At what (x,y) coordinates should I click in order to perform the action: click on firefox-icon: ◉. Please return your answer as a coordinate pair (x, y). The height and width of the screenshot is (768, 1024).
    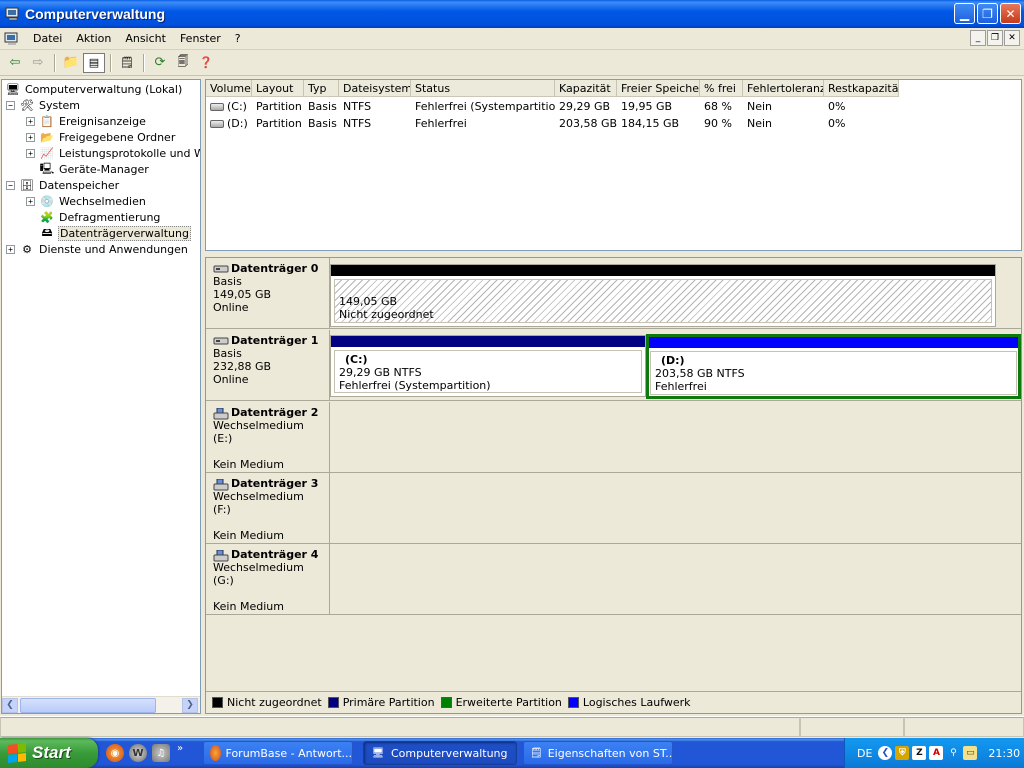
    Looking at the image, I should click on (115, 753).